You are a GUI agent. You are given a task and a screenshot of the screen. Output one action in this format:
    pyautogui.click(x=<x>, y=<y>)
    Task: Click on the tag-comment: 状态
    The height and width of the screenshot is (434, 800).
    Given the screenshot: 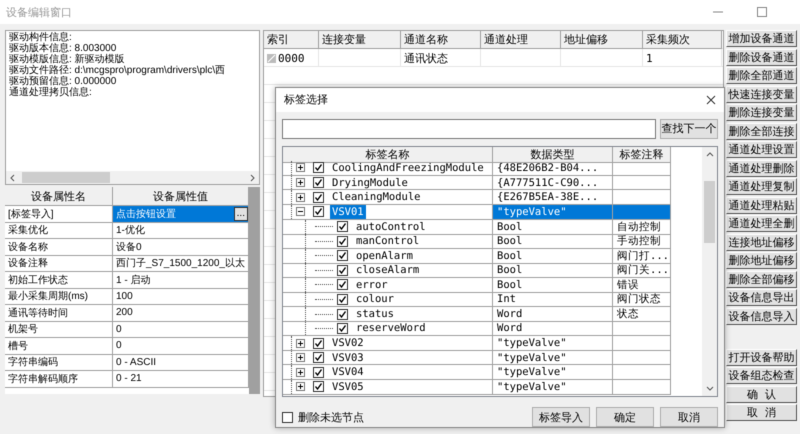 What is the action you would take?
    pyautogui.click(x=642, y=314)
    